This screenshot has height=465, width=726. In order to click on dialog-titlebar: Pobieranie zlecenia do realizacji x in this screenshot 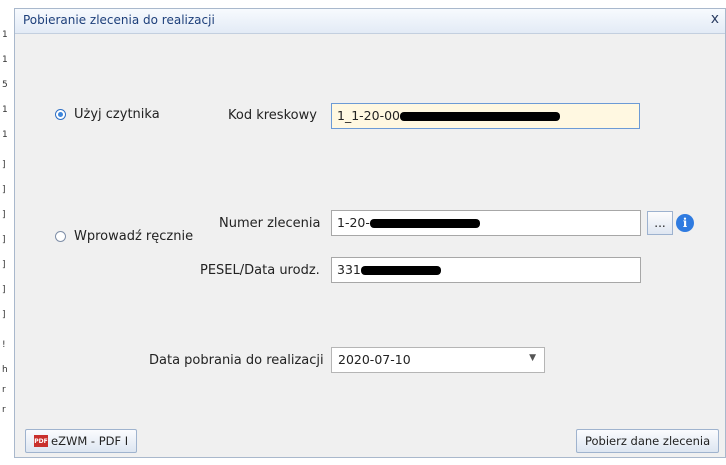, I will do `click(370, 21)`.